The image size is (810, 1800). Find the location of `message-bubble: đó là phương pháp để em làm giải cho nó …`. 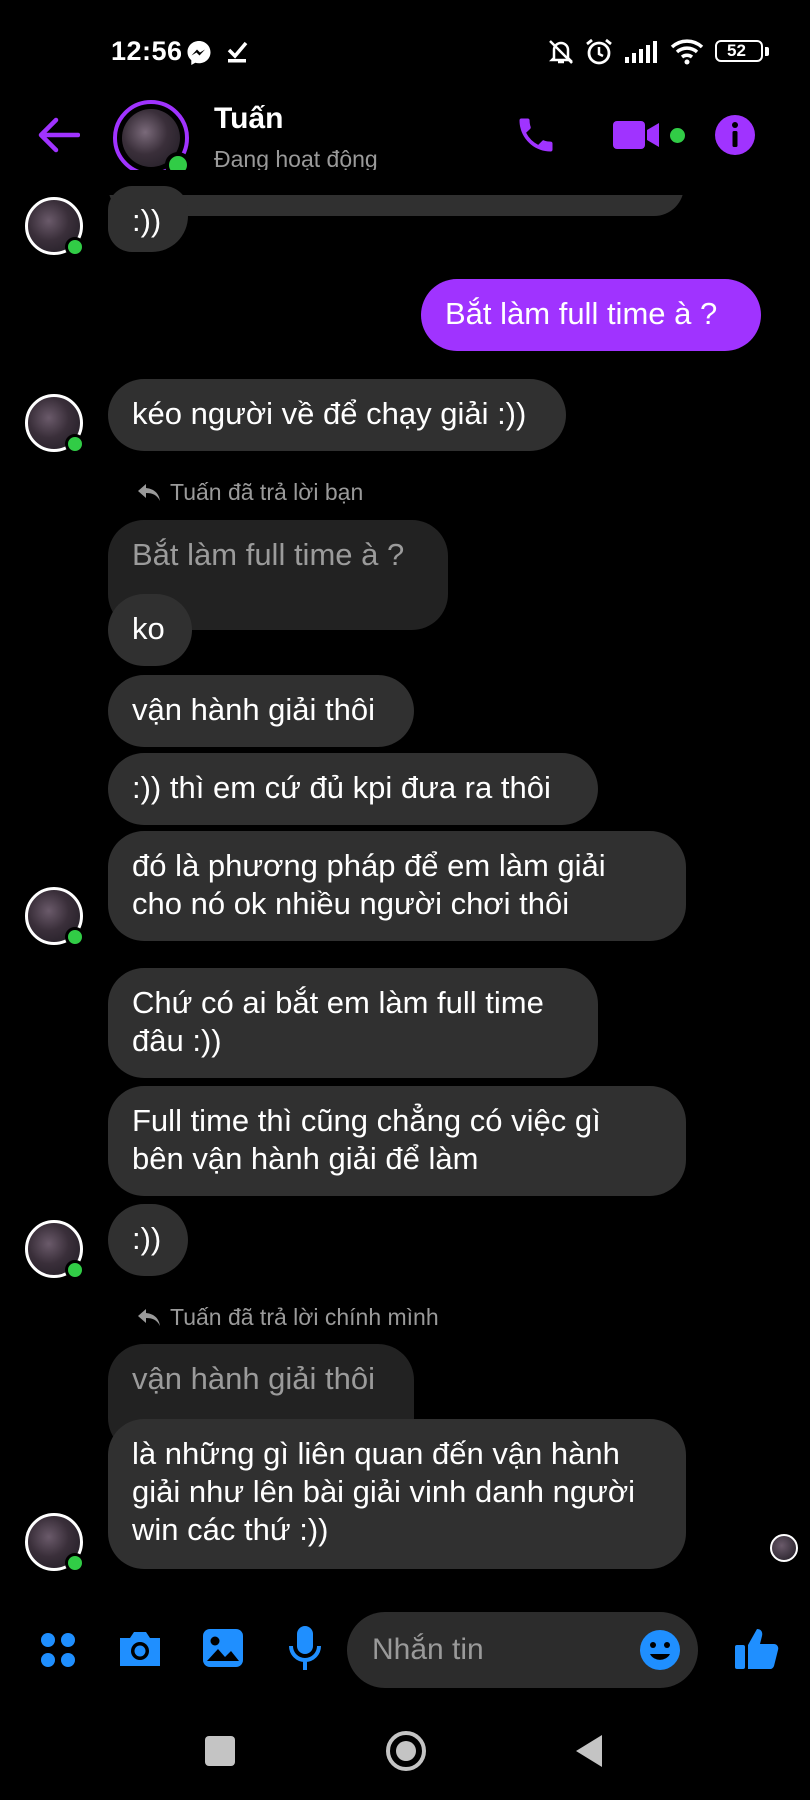

message-bubble: đó là phương pháp để em làm giải cho nó … is located at coordinates (397, 886).